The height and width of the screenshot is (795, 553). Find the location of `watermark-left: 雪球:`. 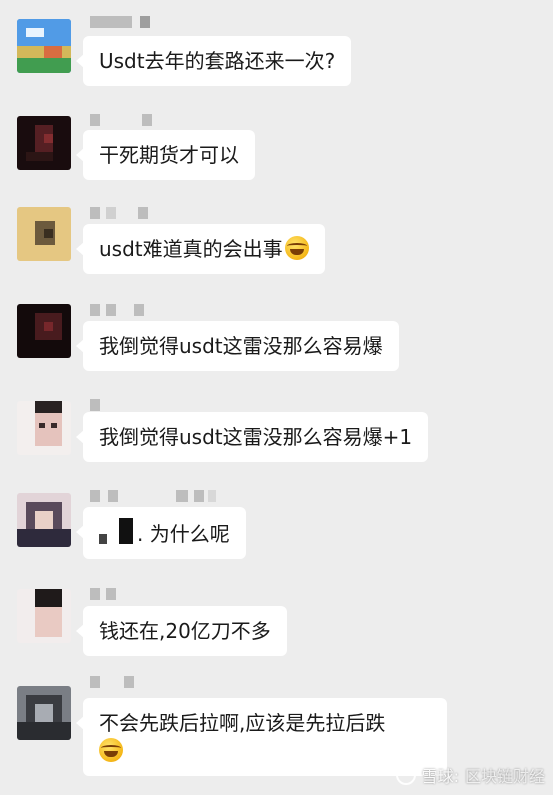

watermark-left: 雪球: is located at coordinates (440, 776).